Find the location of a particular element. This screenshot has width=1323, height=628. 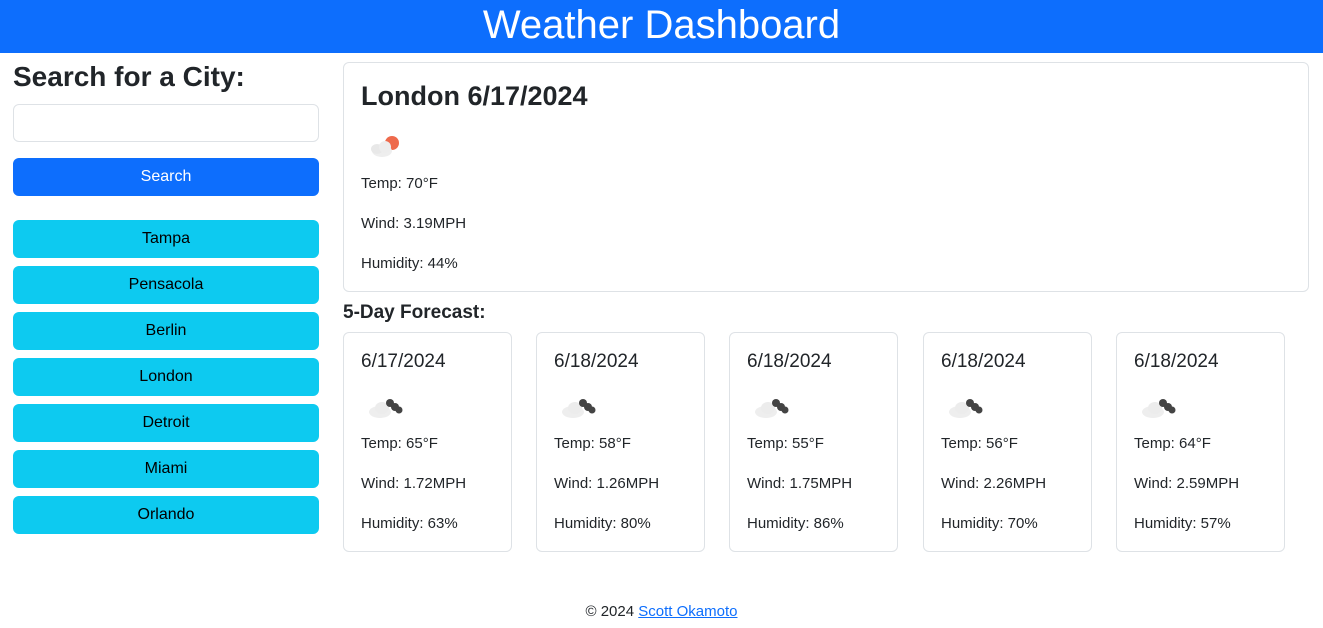

forecast-date: 6/17/2024 is located at coordinates (403, 361).